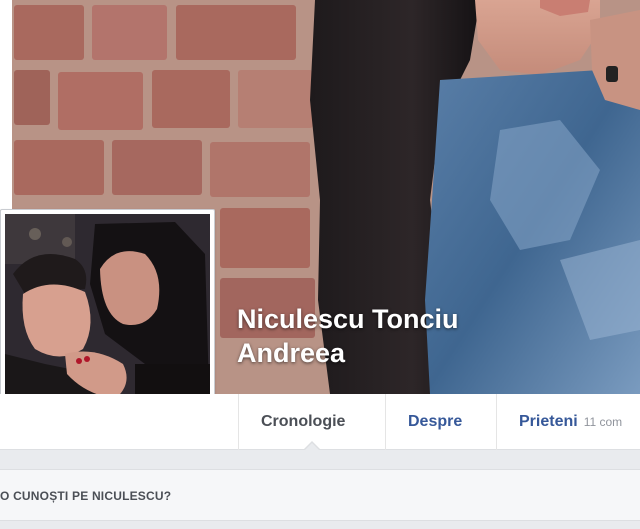 The image size is (640, 529). I want to click on profile-name-line-1: Niculescu Tonciu, so click(387, 319).